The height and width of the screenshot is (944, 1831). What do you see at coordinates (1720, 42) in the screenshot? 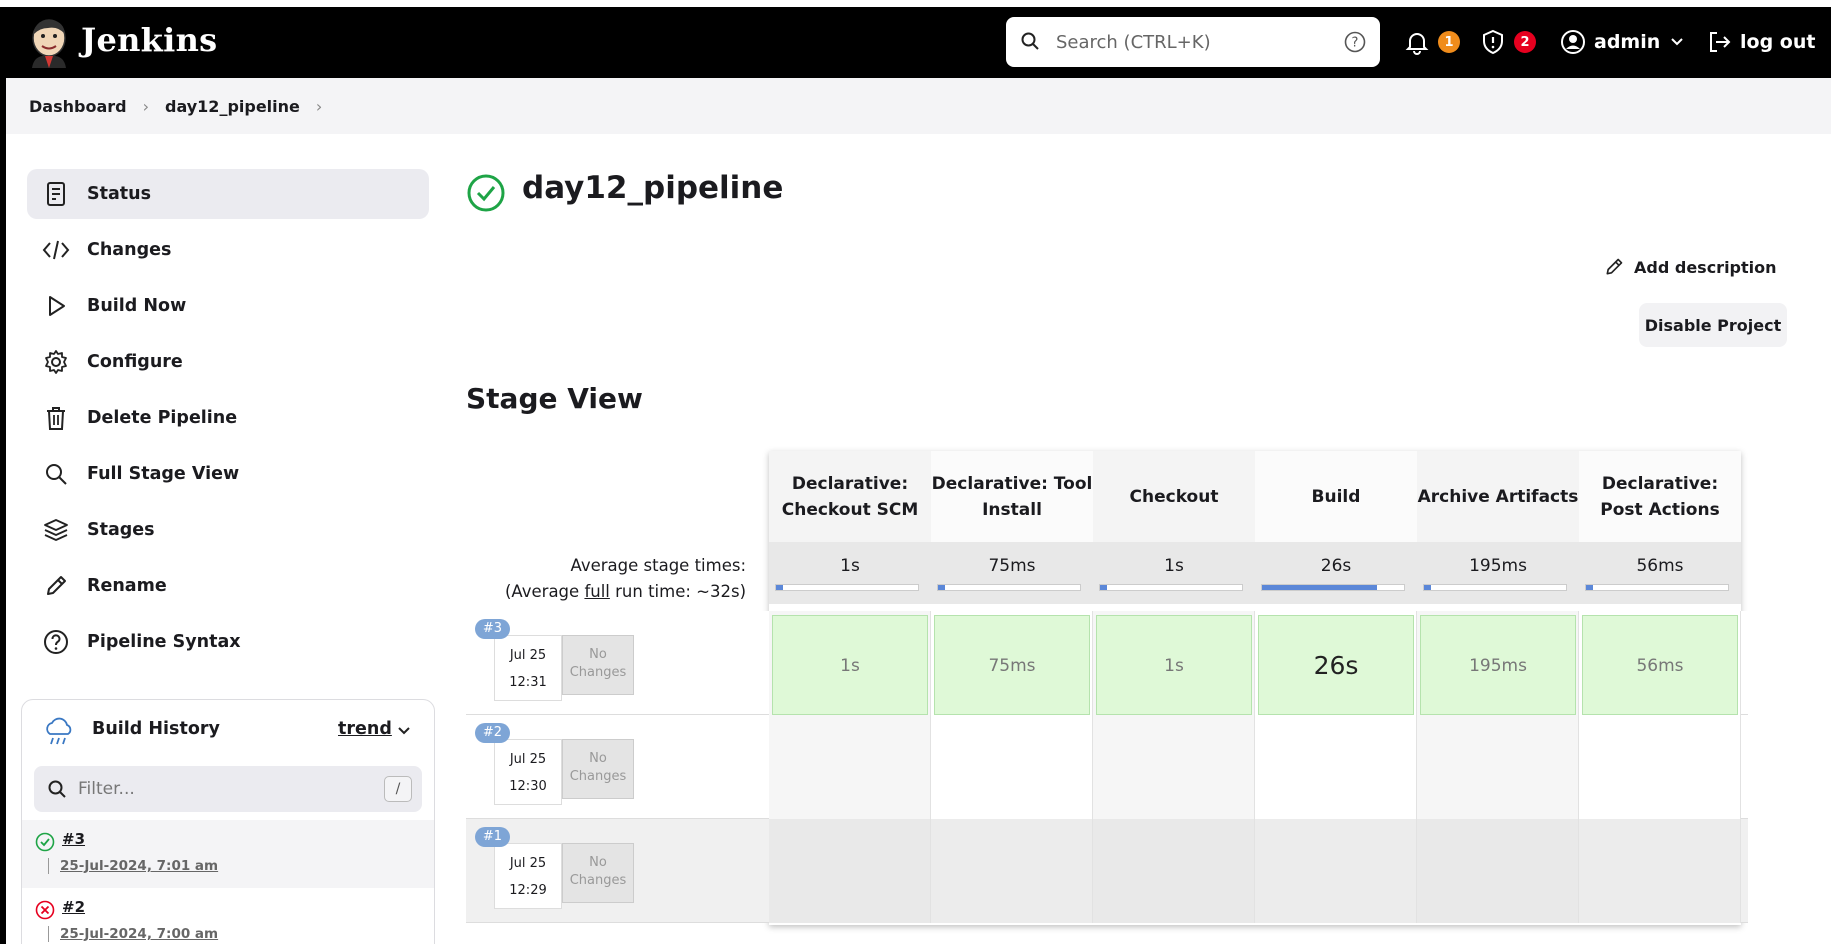
I see `logout-icon` at bounding box center [1720, 42].